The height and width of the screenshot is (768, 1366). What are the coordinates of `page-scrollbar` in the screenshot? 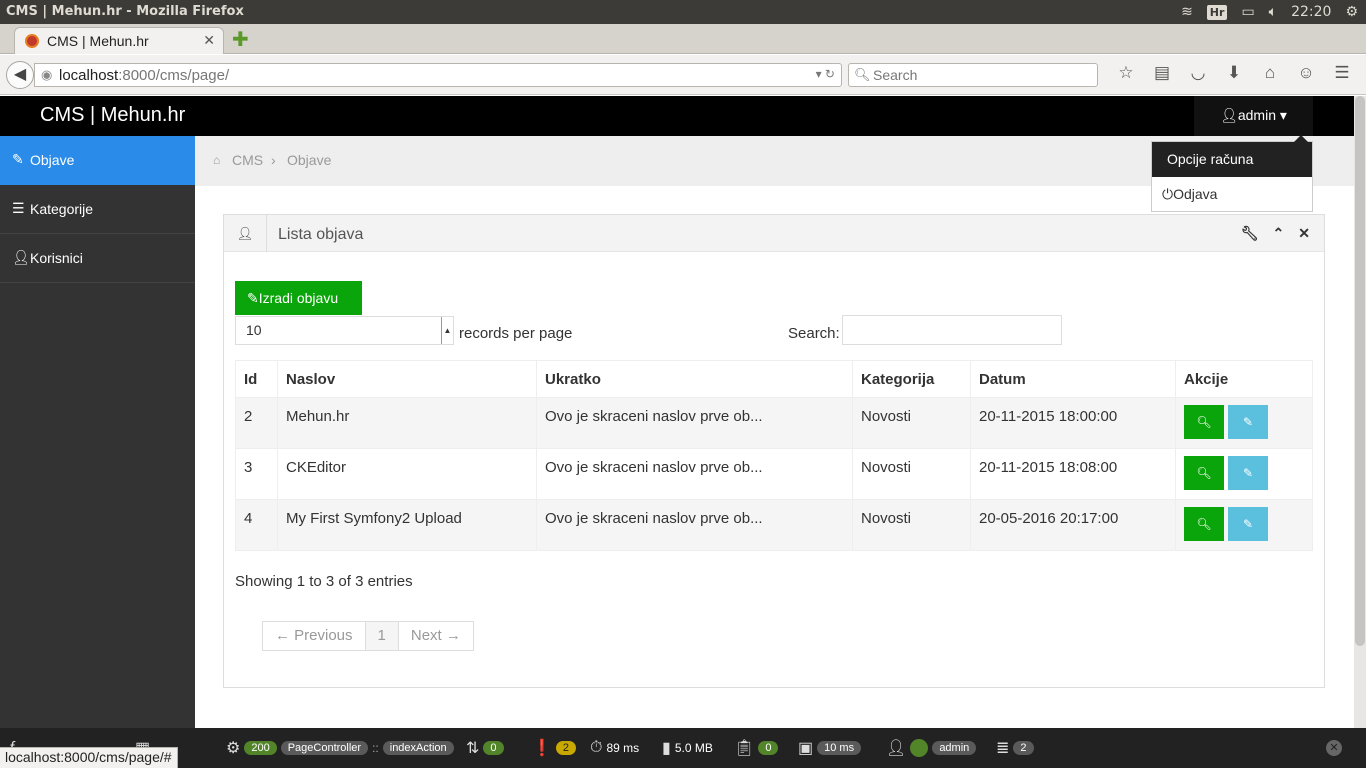 It's located at (1360, 412).